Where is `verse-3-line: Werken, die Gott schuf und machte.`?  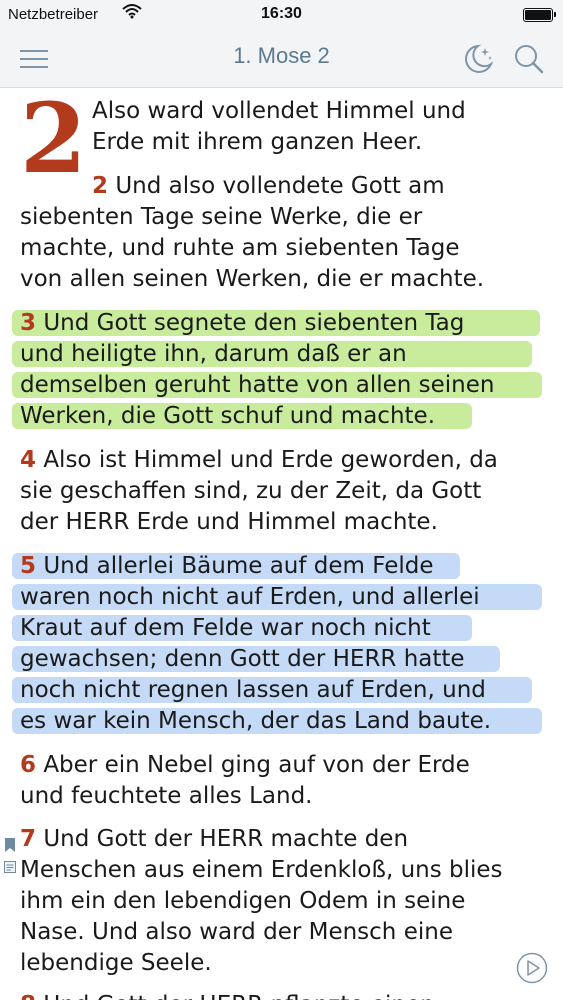 verse-3-line: Werken, die Gott schuf und machte. is located at coordinates (227, 416).